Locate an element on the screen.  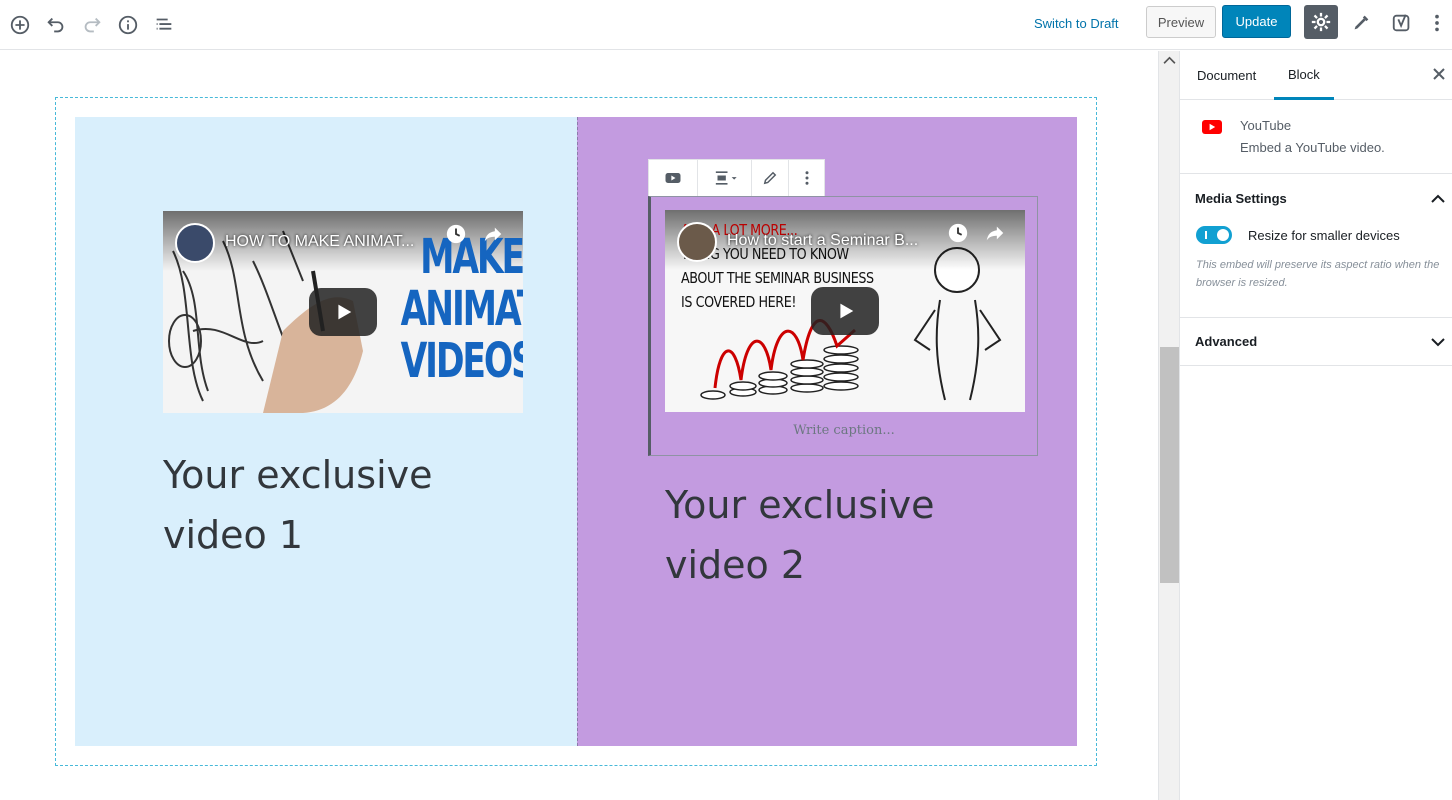
advanced-toggle: Advanced is located at coordinates (1226, 341).